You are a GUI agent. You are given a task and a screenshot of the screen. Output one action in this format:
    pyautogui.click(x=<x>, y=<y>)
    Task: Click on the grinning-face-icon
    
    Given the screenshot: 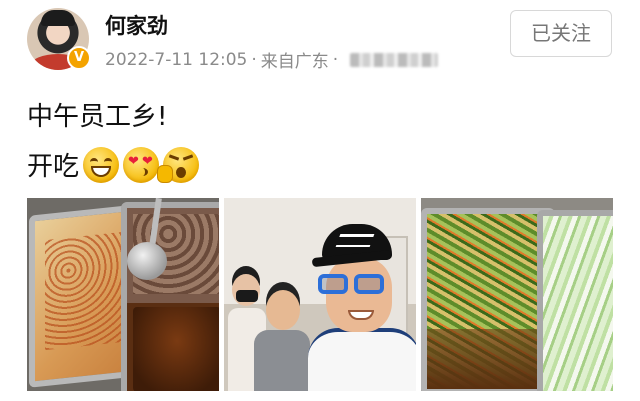 What is the action you would take?
    pyautogui.click(x=101, y=164)
    